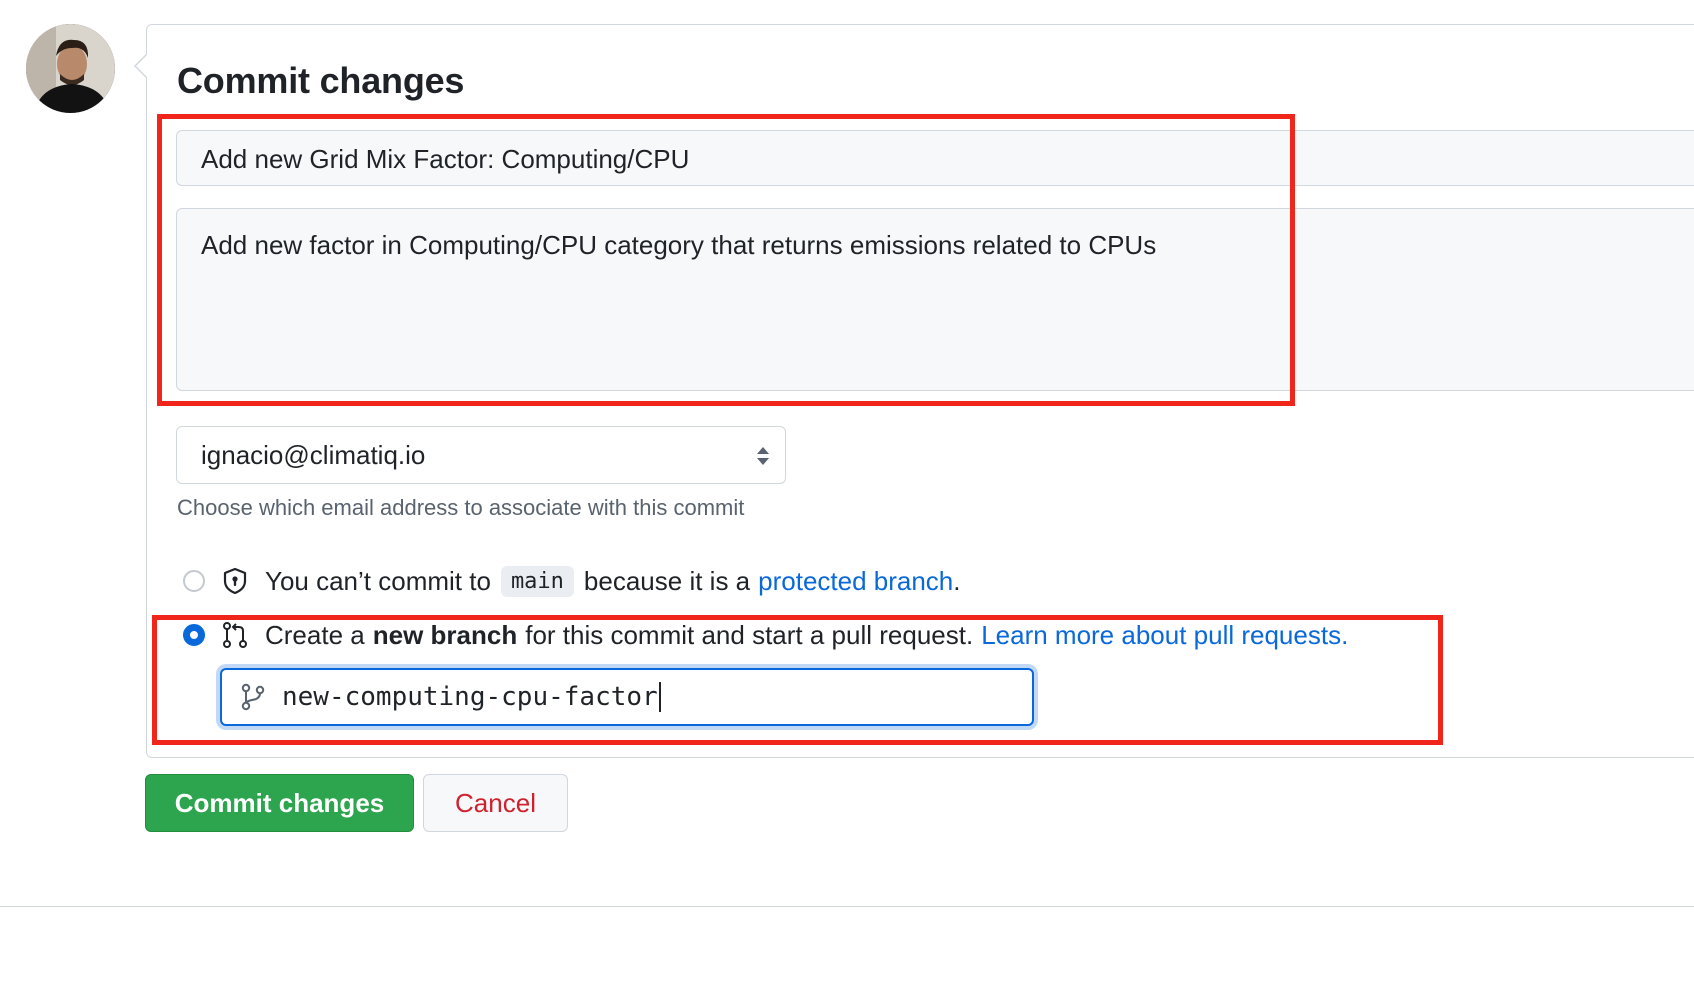  What do you see at coordinates (470, 696) in the screenshot?
I see `branch-name-value: new-computing-cpu-factor` at bounding box center [470, 696].